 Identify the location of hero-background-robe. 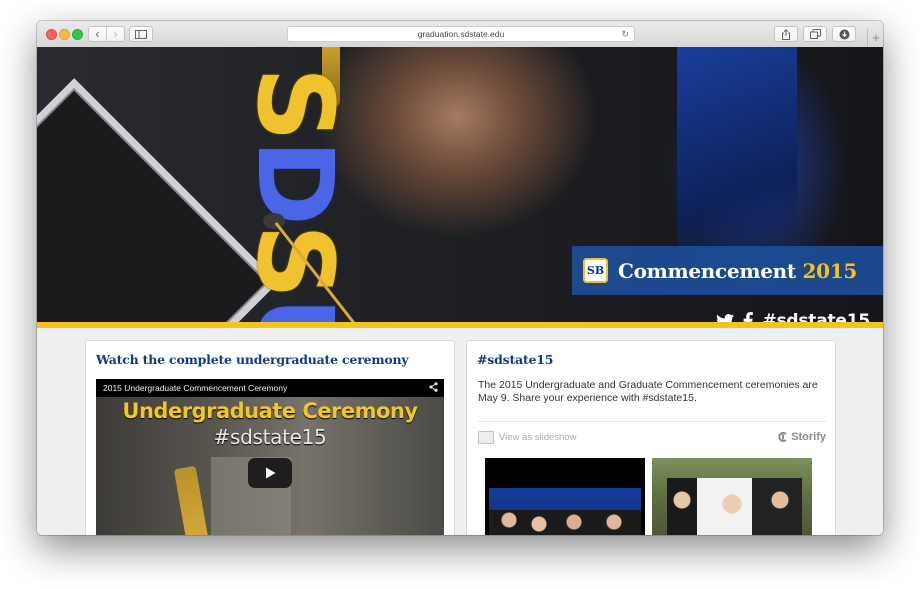
(737, 147).